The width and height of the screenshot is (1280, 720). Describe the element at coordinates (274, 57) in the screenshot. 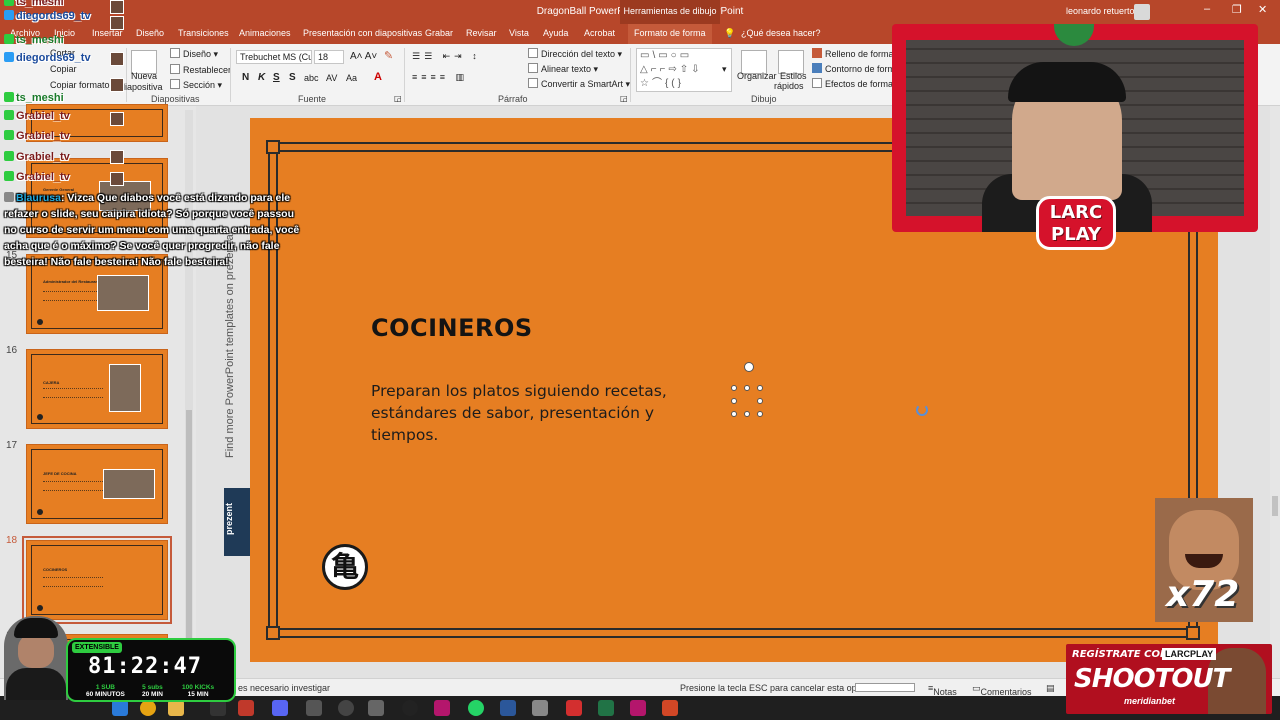

I see `font-family-select: Trebuchet MS (Cu` at that location.